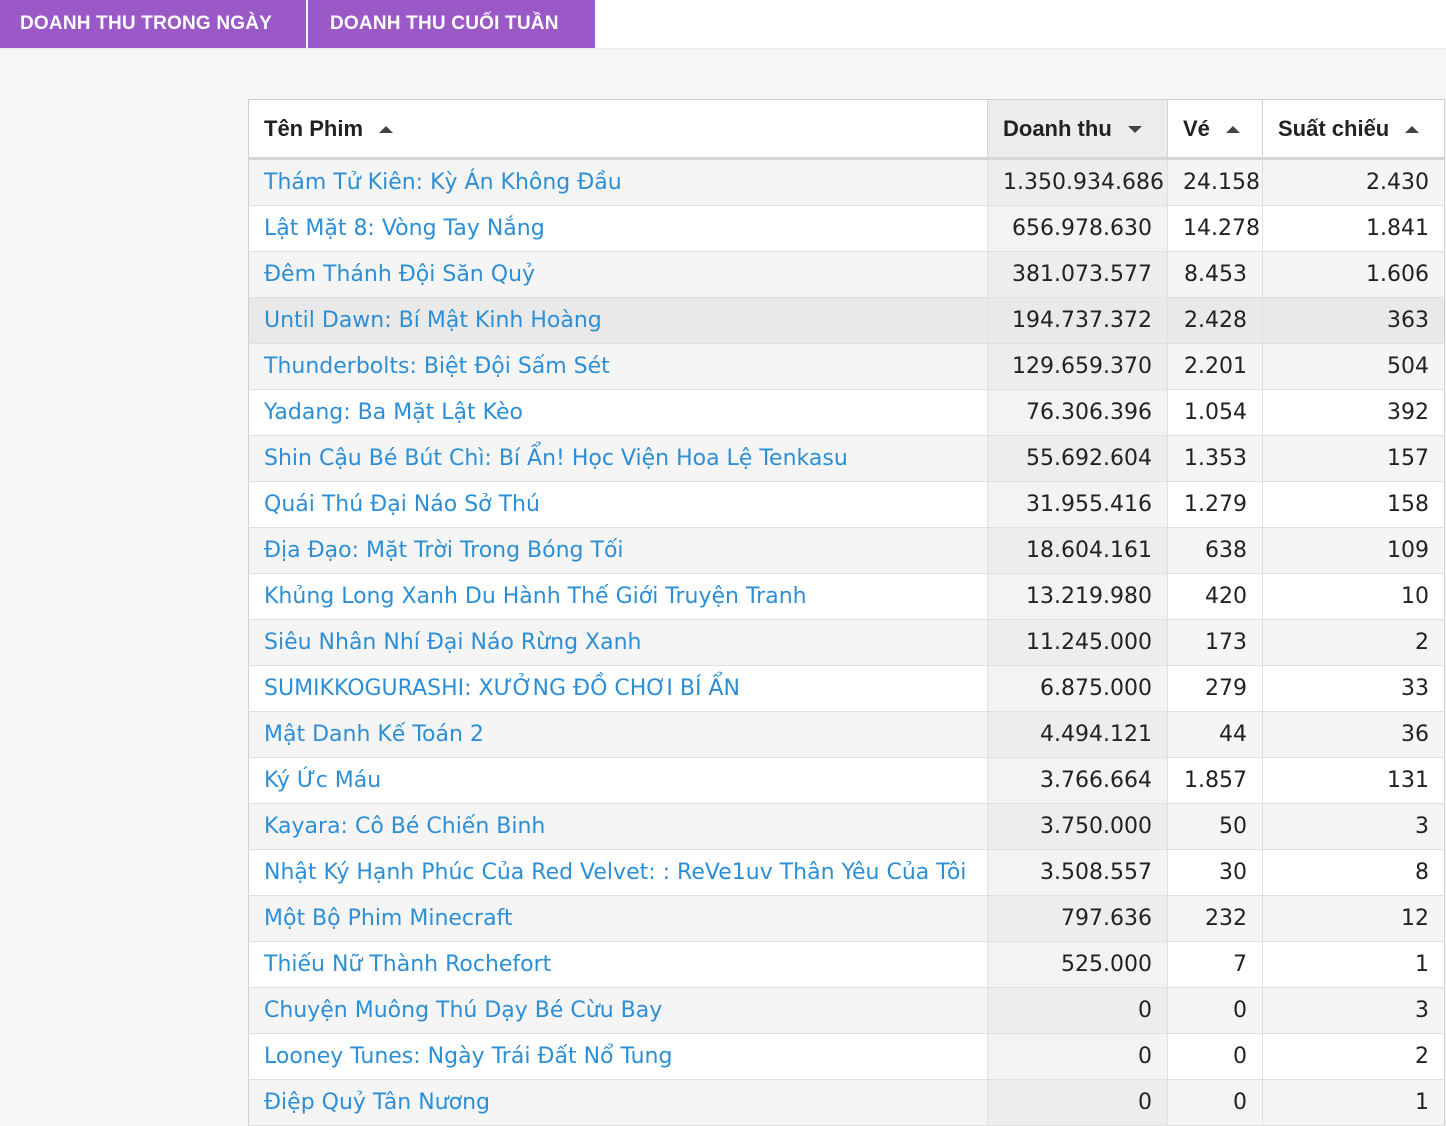 This screenshot has height=1126, width=1446. What do you see at coordinates (1353, 550) in the screenshot?
I see `shows-cell: 109` at bounding box center [1353, 550].